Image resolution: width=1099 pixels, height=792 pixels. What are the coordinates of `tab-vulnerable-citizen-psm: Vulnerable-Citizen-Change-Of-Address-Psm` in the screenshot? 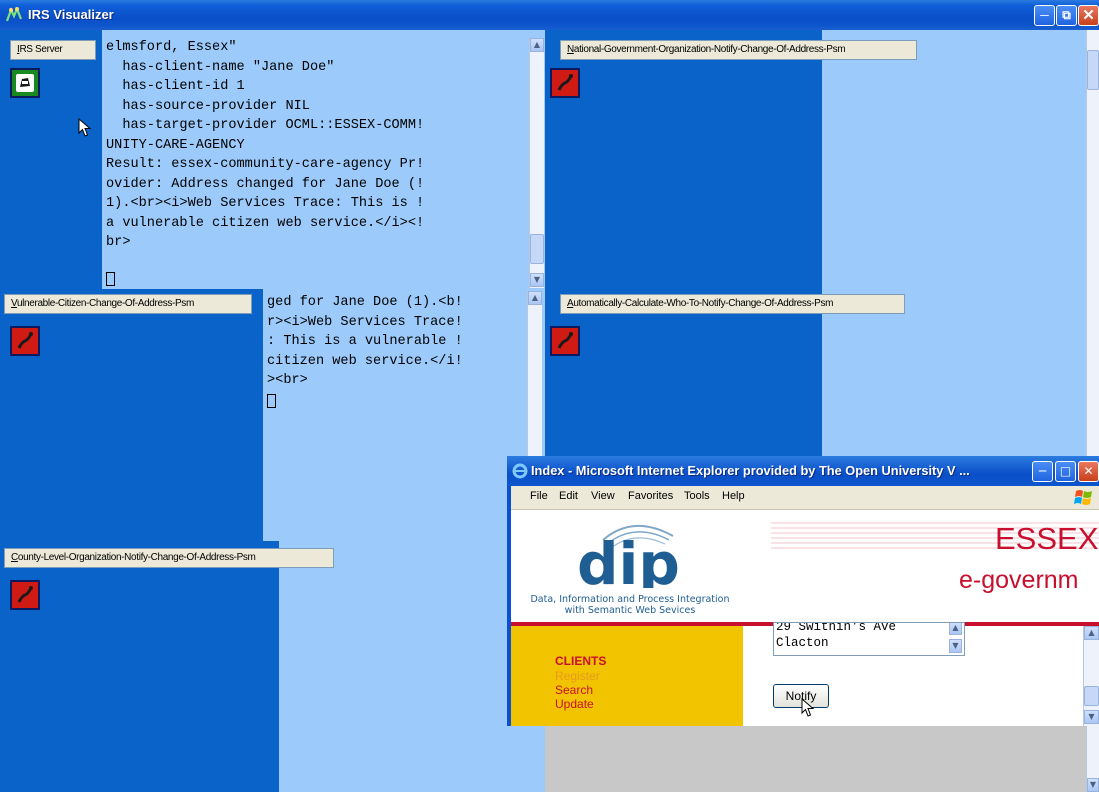 It's located at (128, 304).